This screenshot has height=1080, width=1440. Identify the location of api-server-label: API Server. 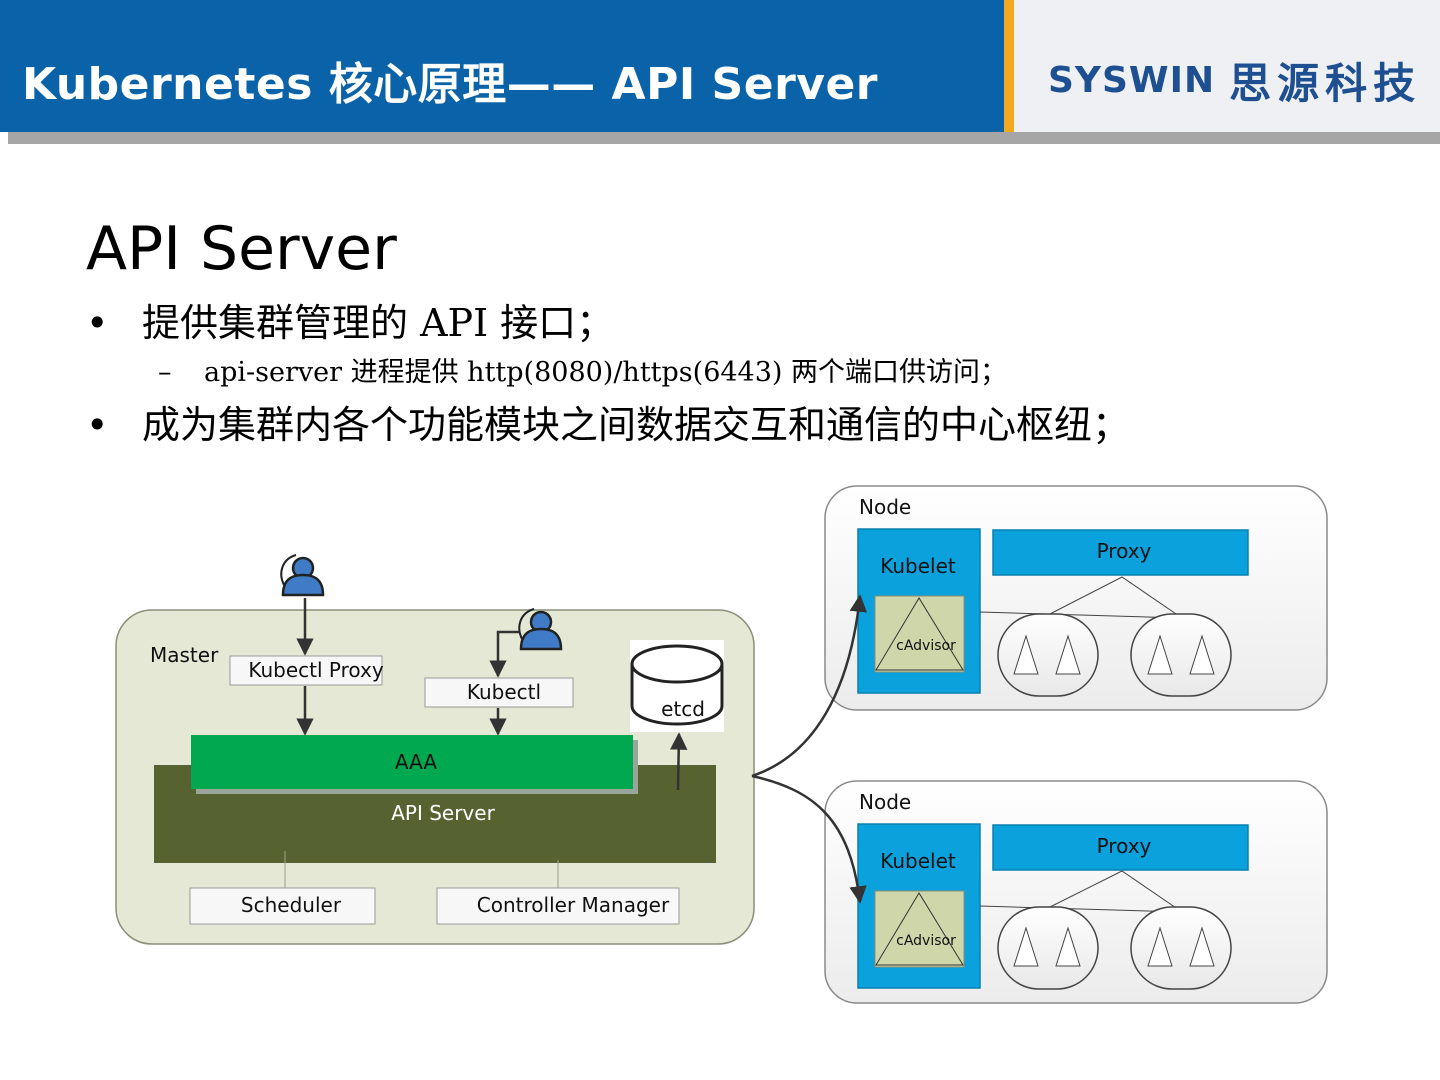
(443, 813).